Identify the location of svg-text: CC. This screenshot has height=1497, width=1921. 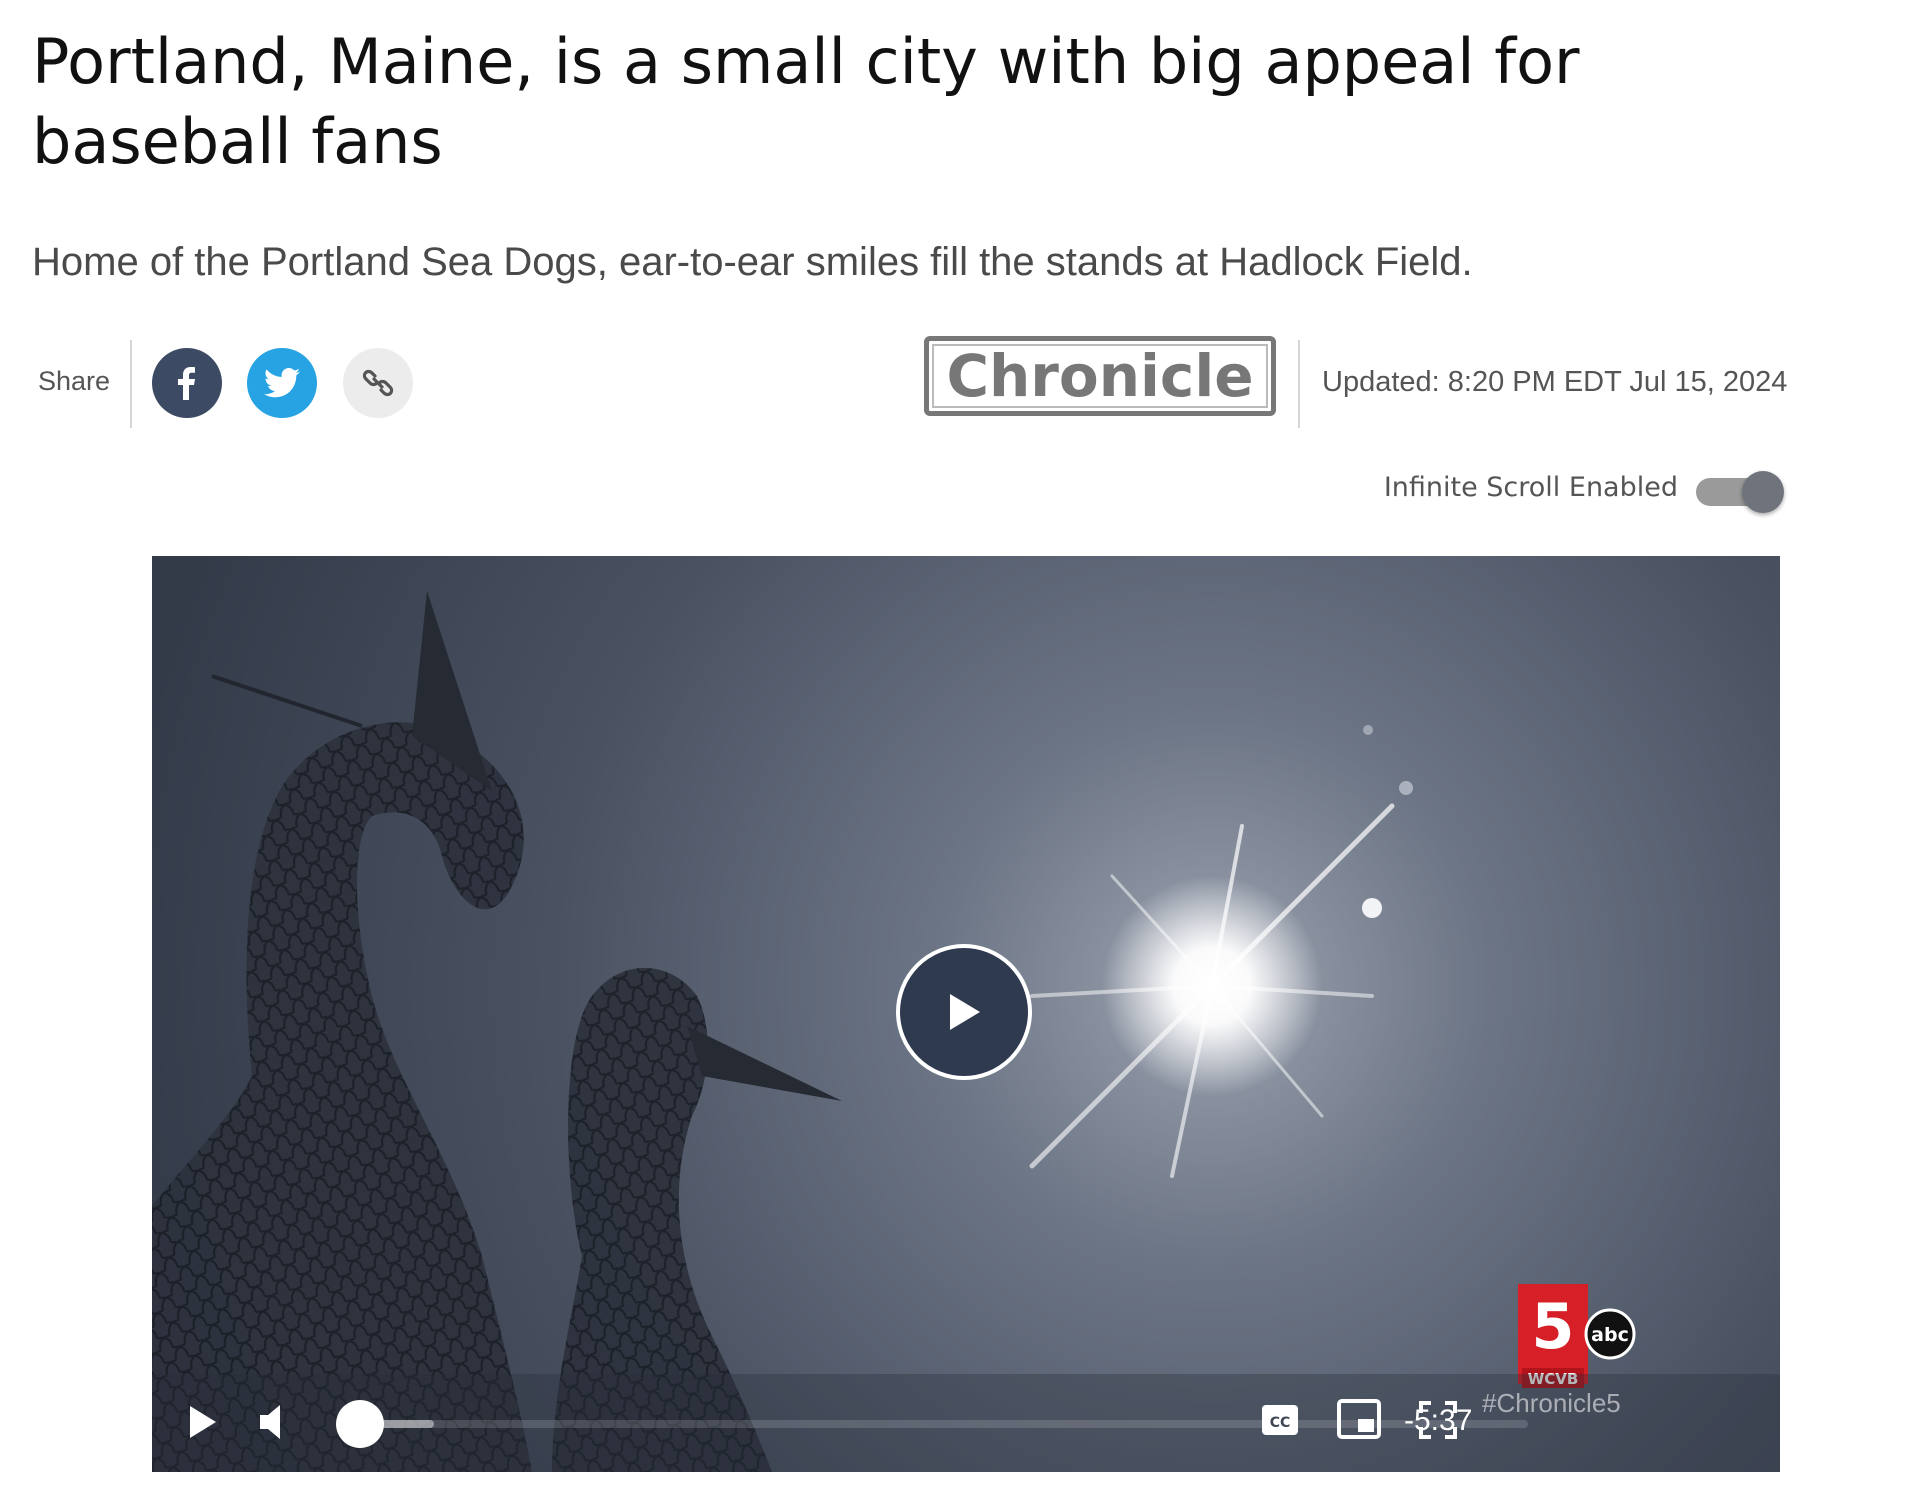
(1280, 1423).